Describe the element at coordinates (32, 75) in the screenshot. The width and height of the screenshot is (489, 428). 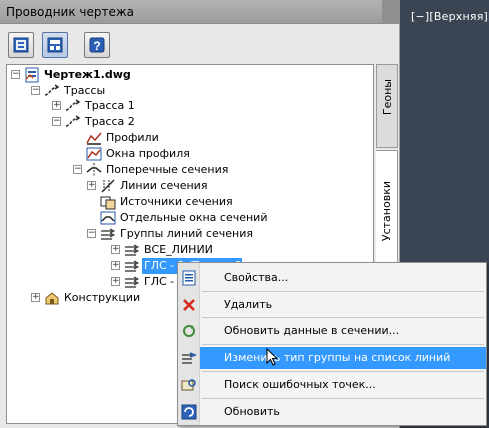
I see `drawing-icon` at that location.